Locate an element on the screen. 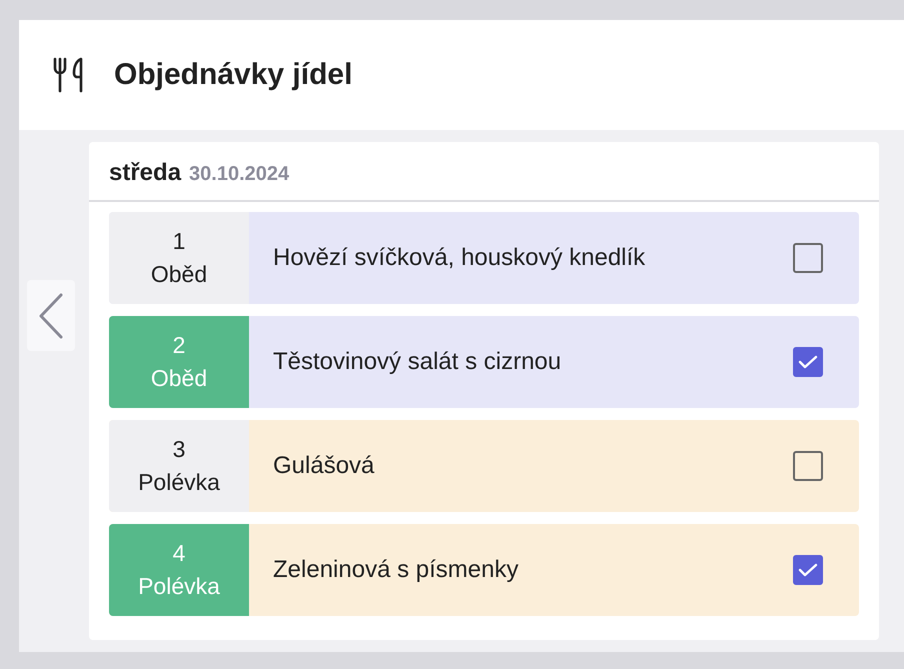 This screenshot has height=669, width=904. meal-name: Zeleninová s písmenky is located at coordinates (396, 570).